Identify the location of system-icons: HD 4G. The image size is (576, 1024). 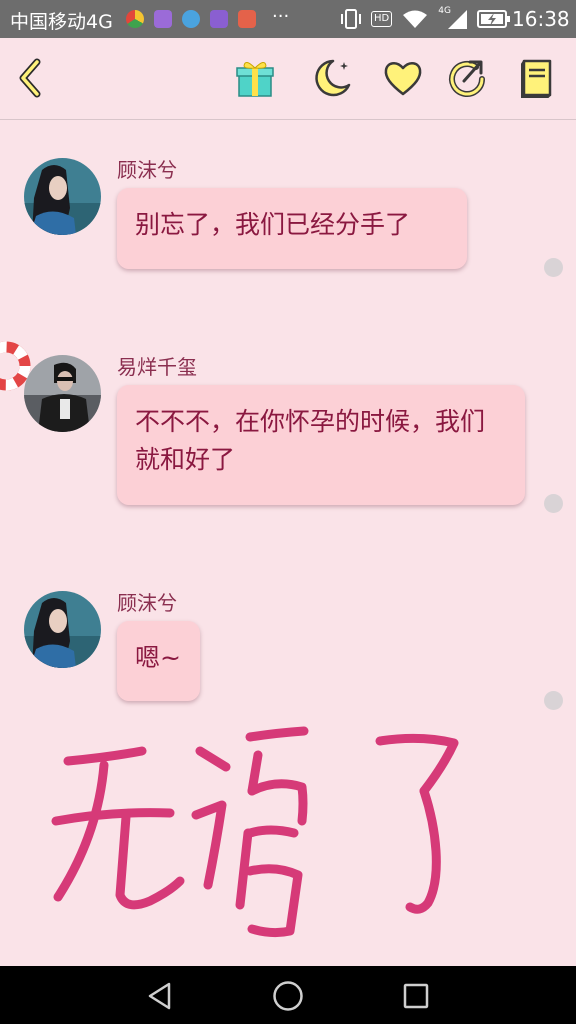
(425, 18).